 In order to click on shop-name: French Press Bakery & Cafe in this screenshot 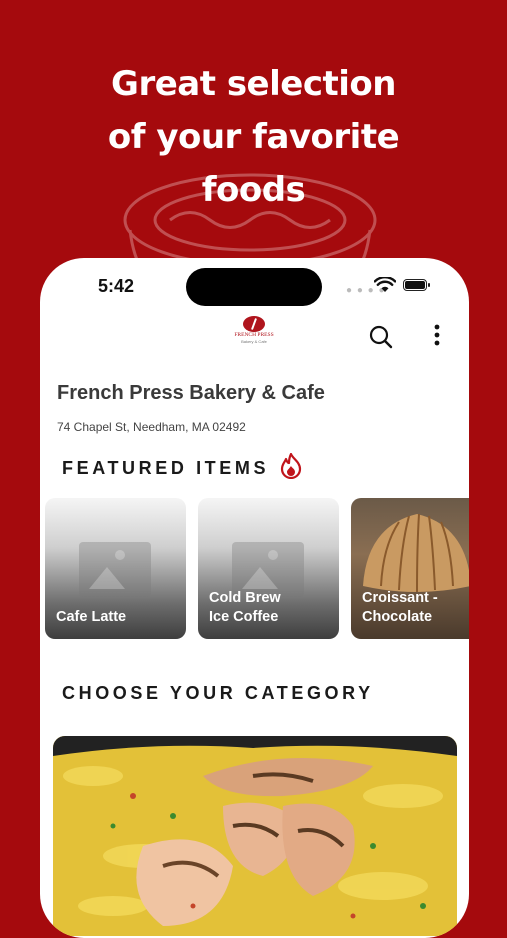, I will do `click(191, 393)`.